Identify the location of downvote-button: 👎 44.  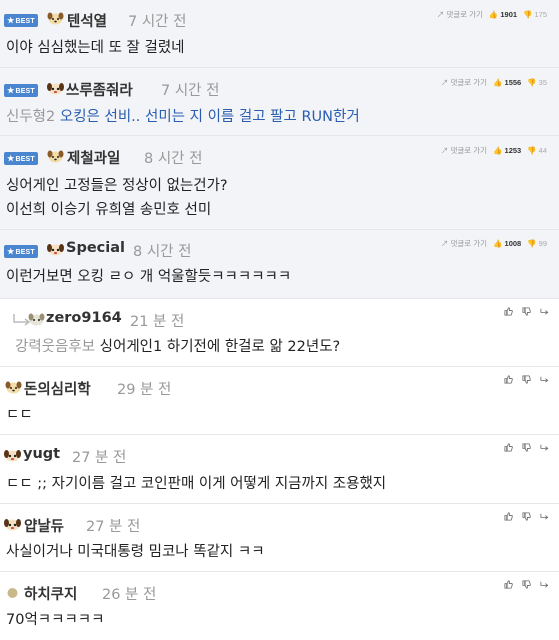
(537, 150).